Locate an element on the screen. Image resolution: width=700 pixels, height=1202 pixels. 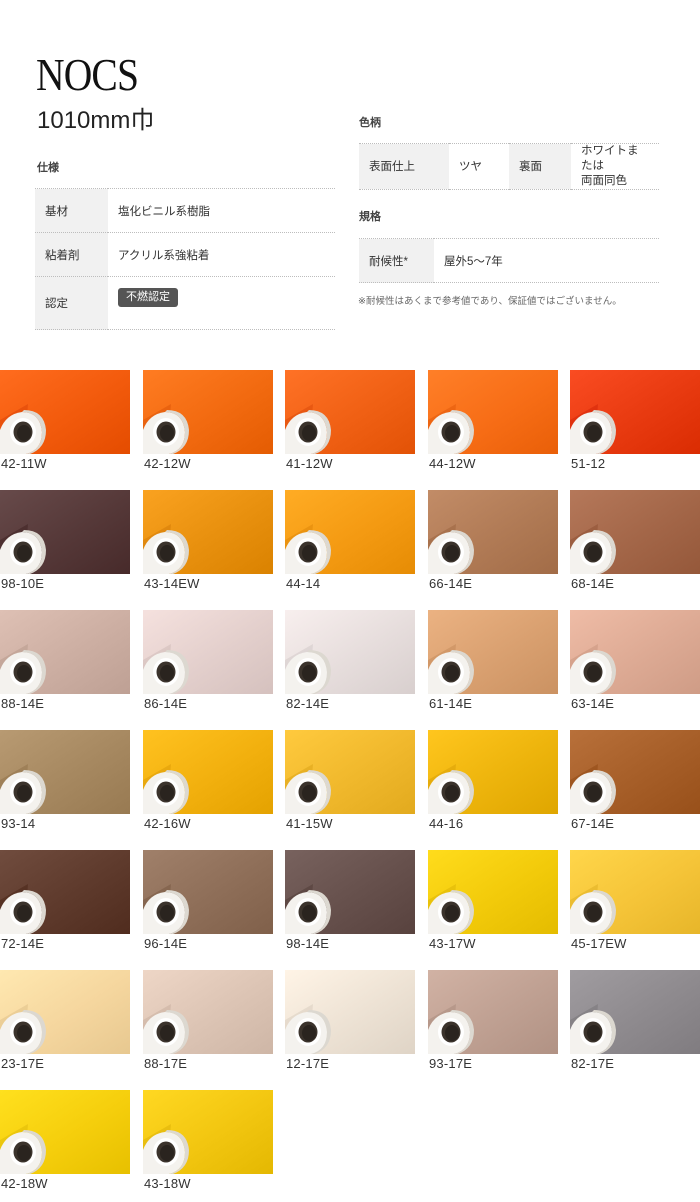
swatch-item-51-12: 51-12 is located at coordinates (635, 426).